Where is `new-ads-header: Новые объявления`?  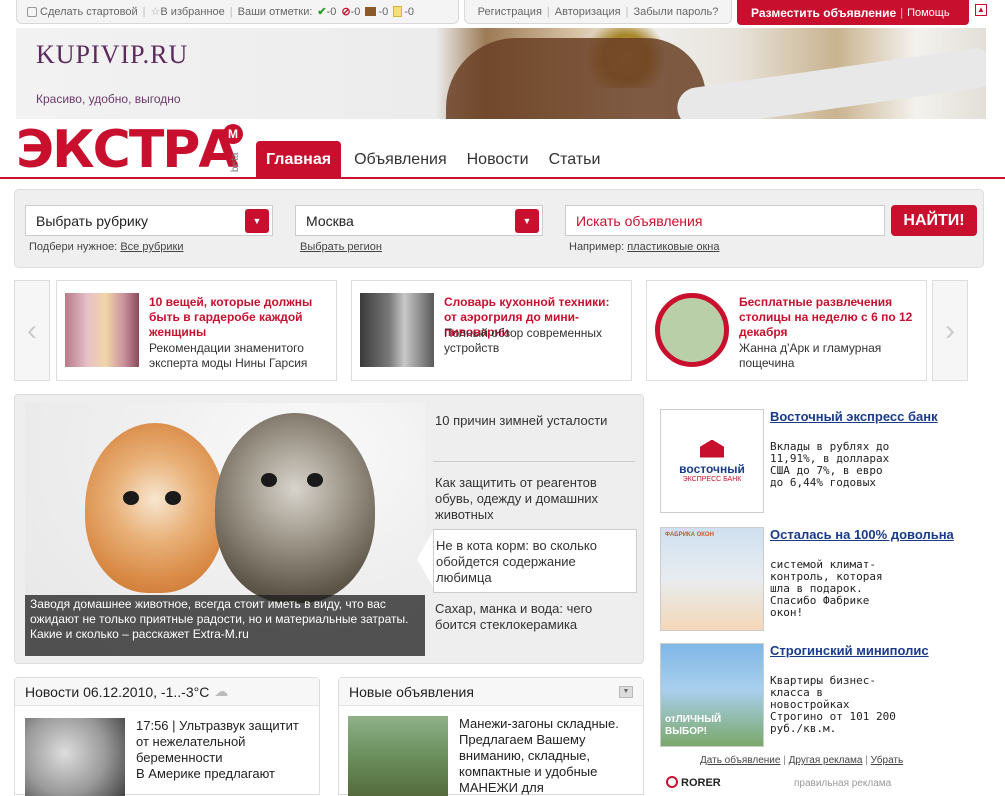
new-ads-header: Новые объявления is located at coordinates (491, 692).